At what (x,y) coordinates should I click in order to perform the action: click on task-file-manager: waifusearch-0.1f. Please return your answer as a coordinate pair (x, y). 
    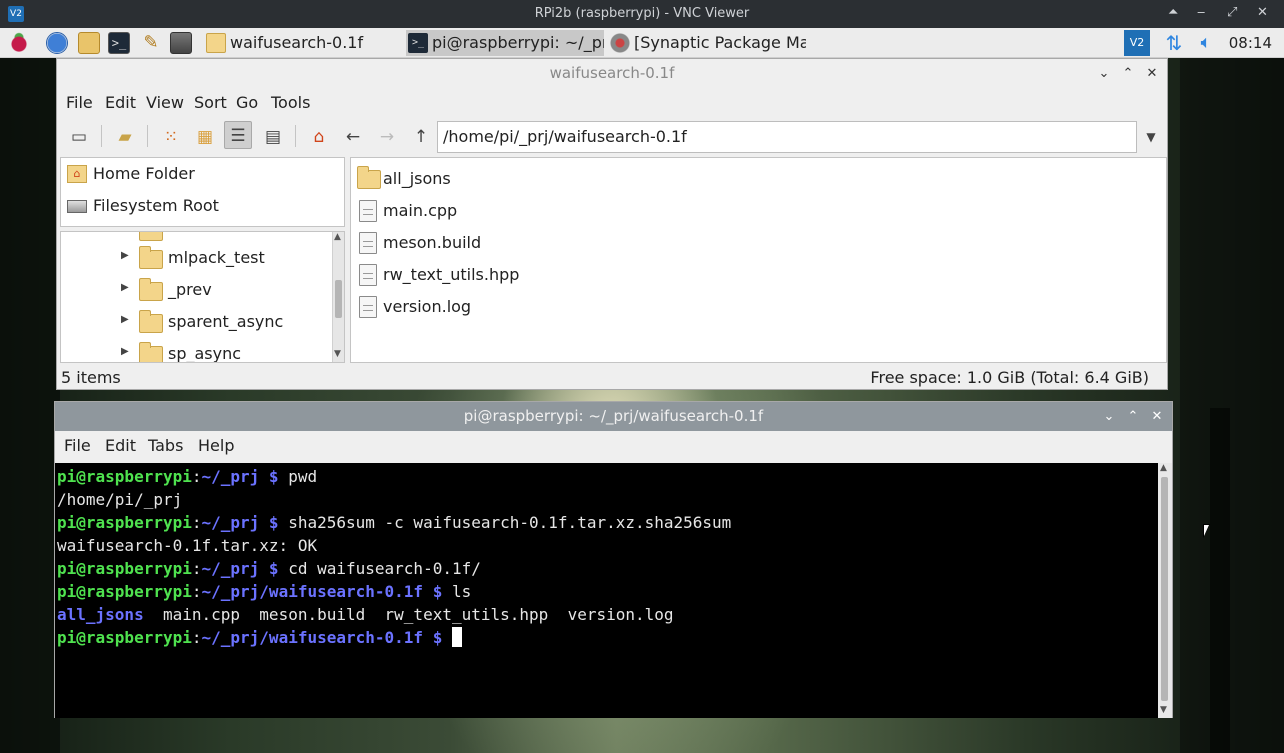
    Looking at the image, I should click on (303, 43).